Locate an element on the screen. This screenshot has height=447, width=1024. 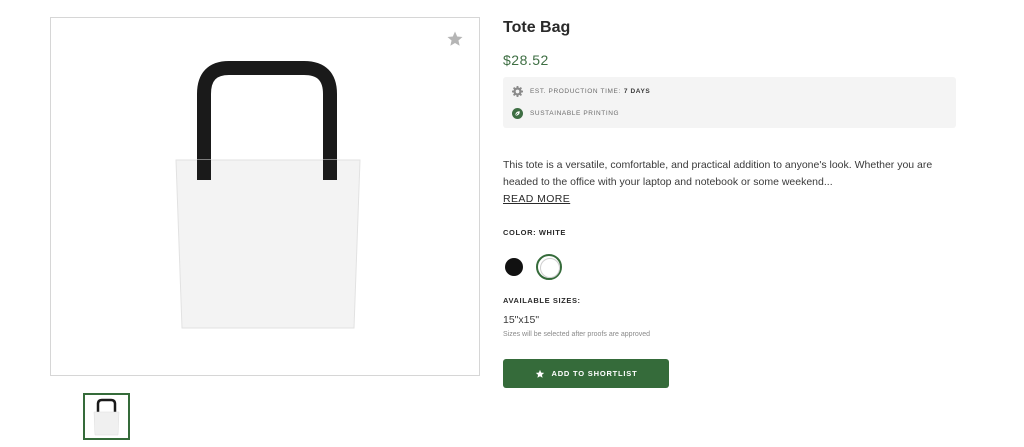
production-time-value: 7 DAYS is located at coordinates (637, 91).